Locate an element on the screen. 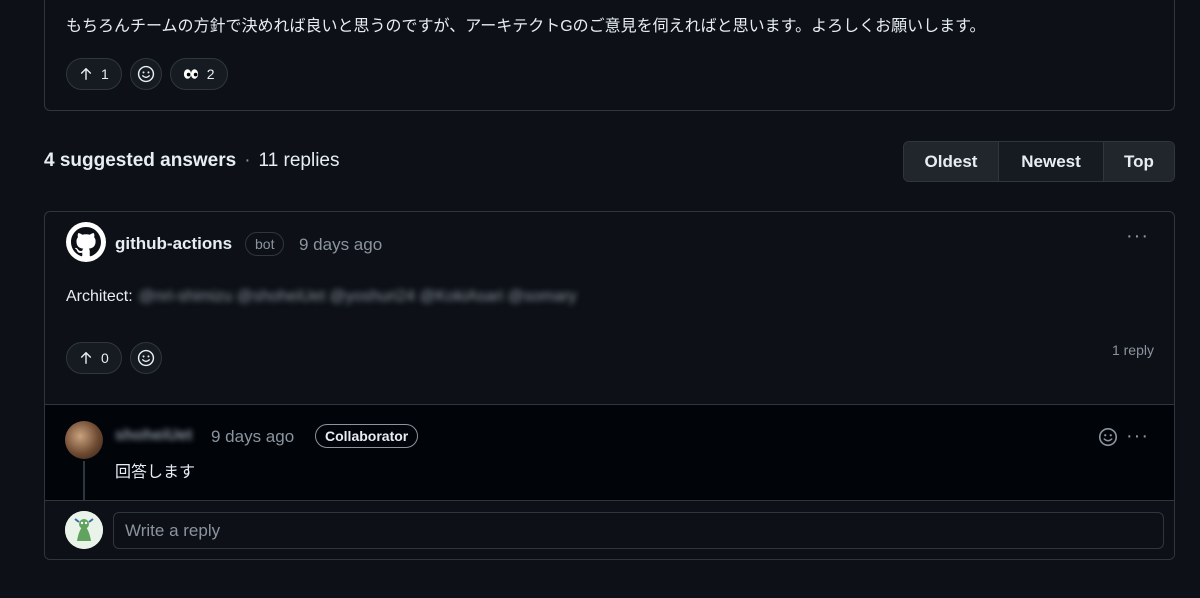  identicon-icon is located at coordinates (84, 530).